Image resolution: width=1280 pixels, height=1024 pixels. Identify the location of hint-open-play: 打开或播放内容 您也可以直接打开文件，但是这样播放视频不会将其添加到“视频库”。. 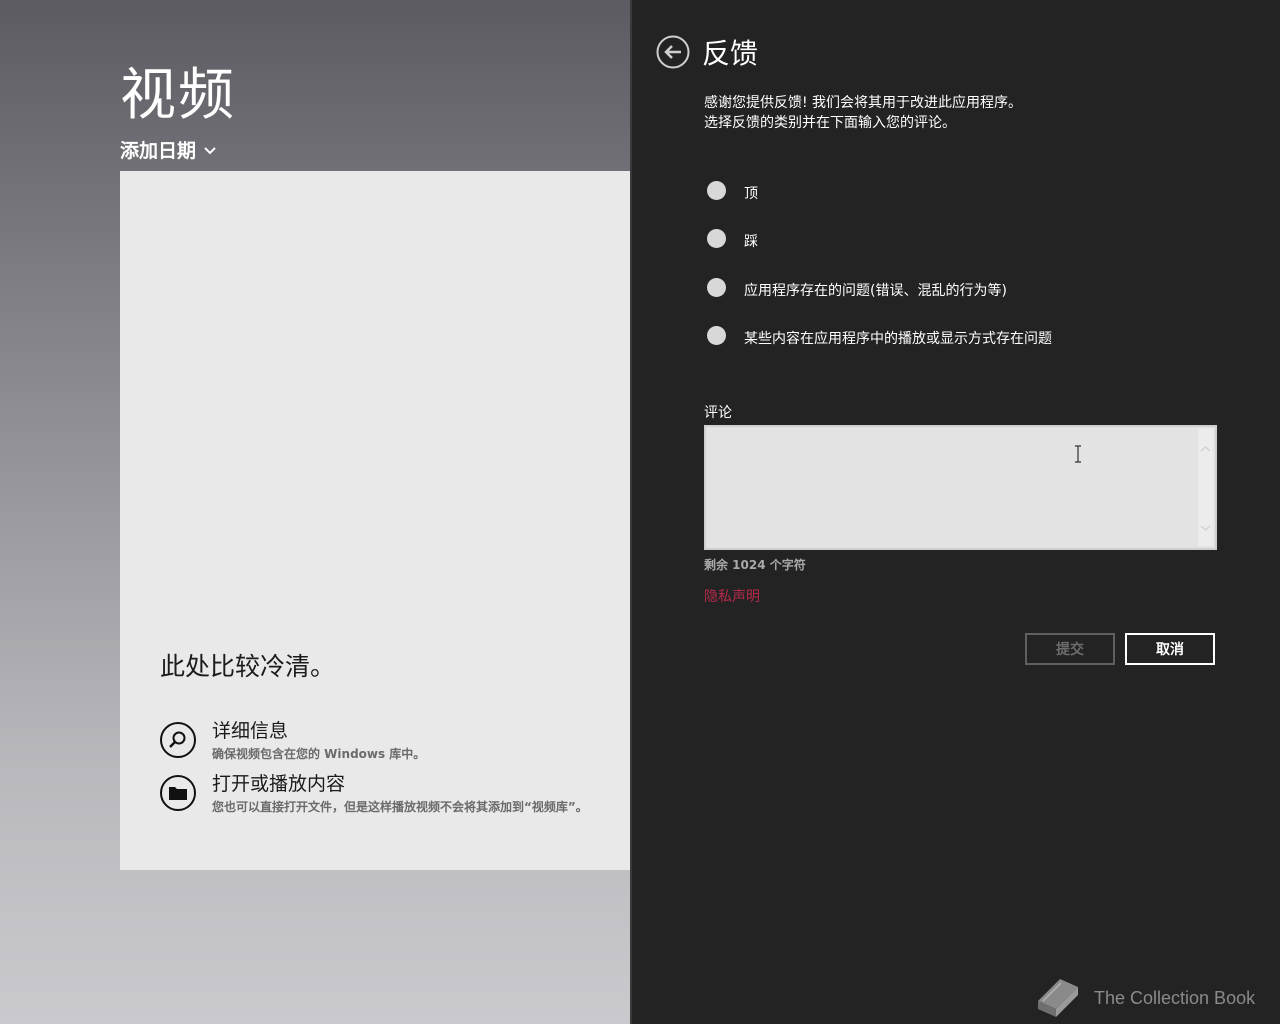
(374, 793).